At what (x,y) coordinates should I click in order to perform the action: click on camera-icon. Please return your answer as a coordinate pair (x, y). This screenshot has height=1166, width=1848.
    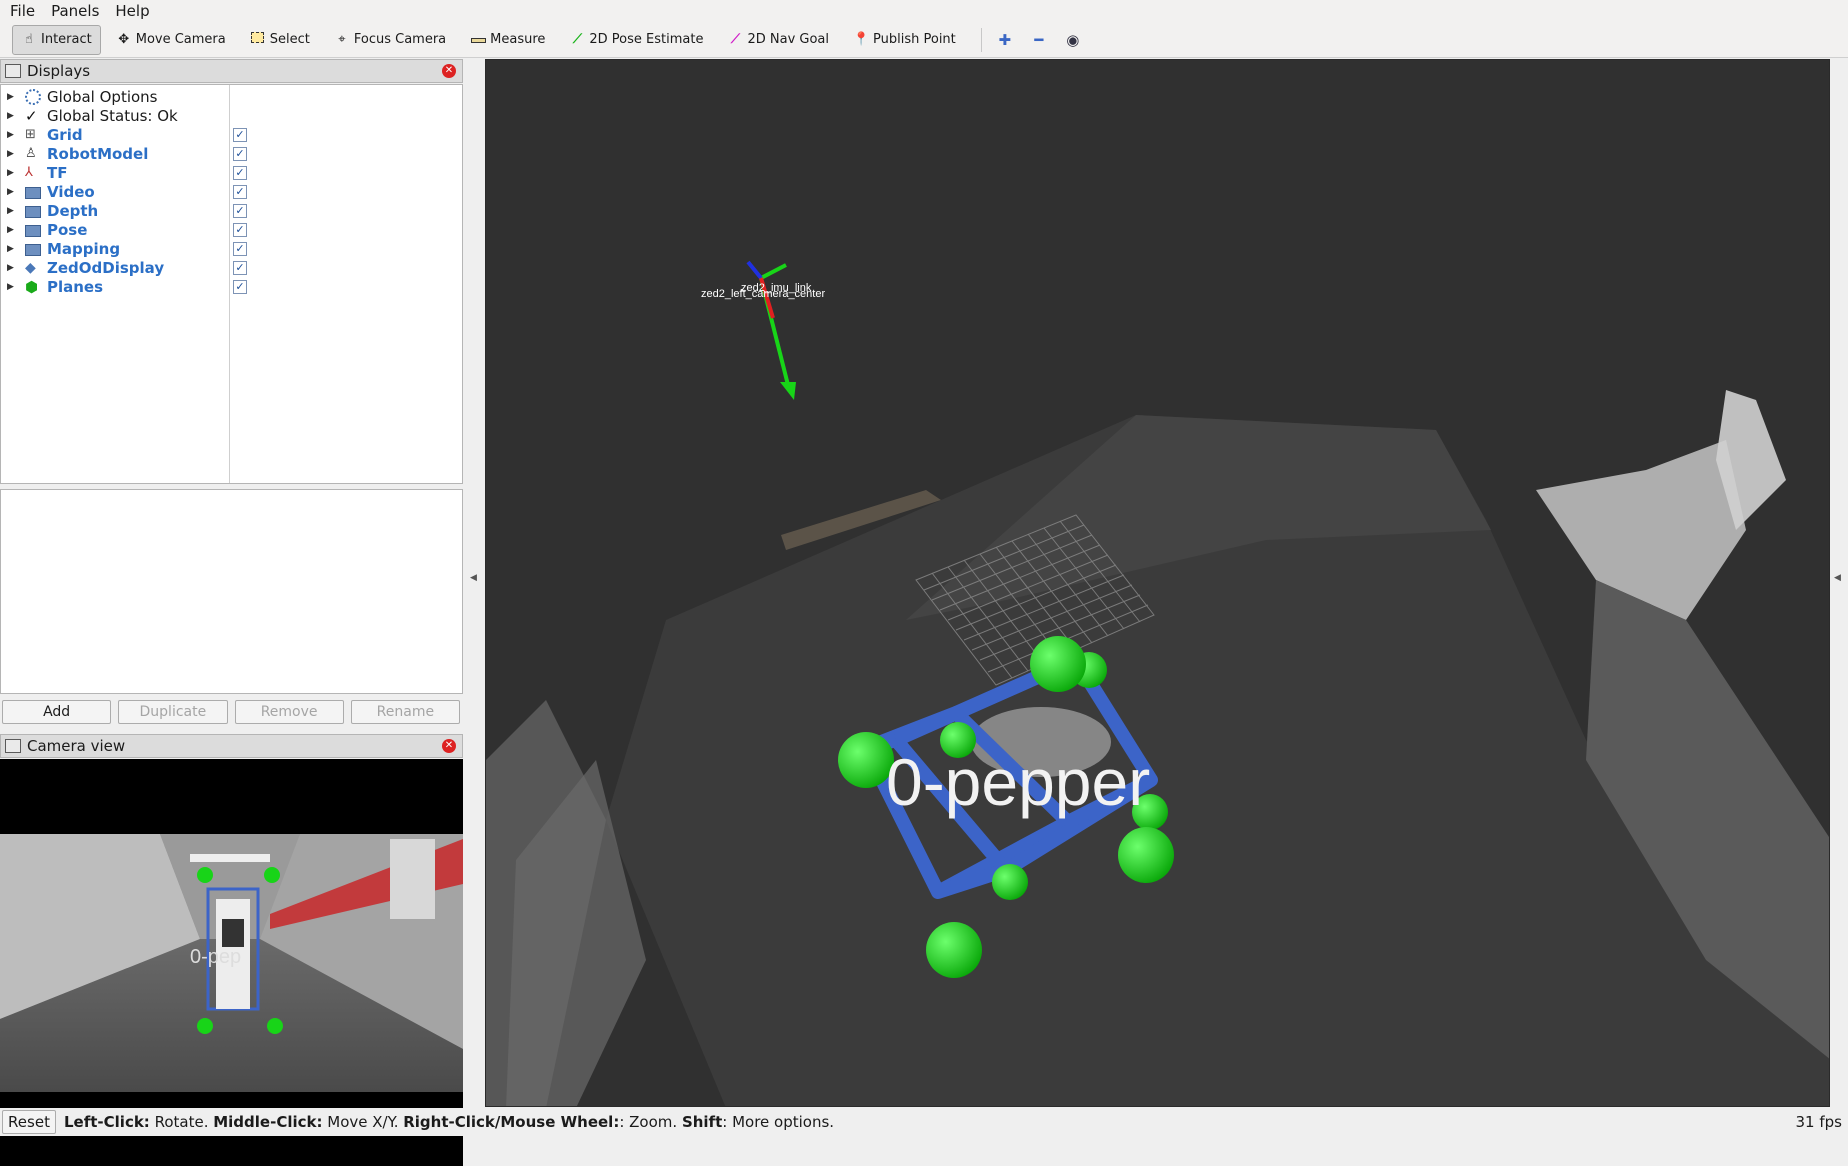
    Looking at the image, I should click on (13, 746).